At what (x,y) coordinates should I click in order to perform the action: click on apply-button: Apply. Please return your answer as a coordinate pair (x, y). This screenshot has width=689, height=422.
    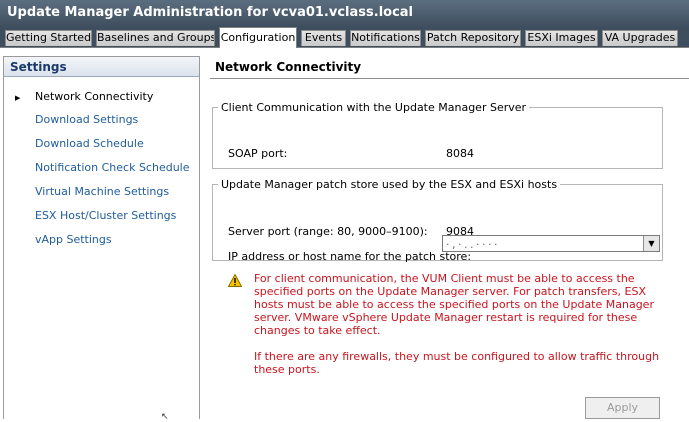
    Looking at the image, I should click on (622, 408).